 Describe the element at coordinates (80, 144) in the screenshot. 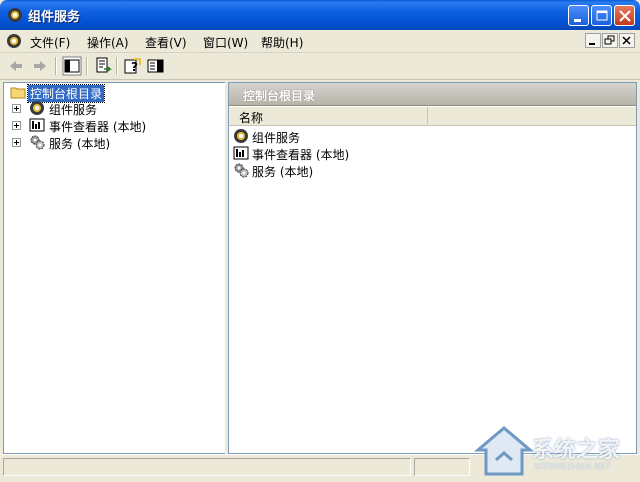

I see `tree-item-label: 服务 (本地)` at that location.